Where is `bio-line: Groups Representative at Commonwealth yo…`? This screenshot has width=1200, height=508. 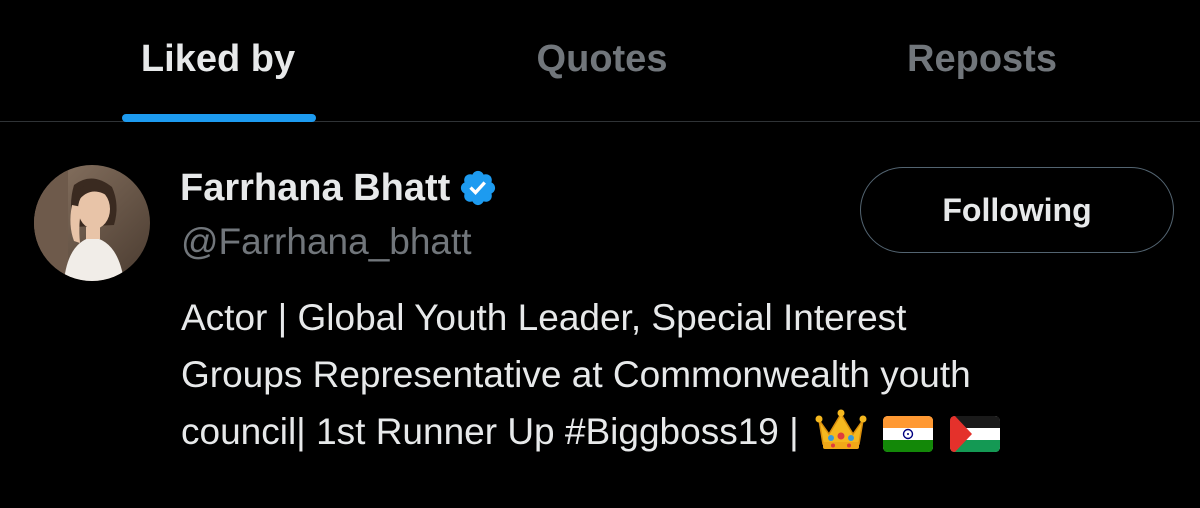 bio-line: Groups Representative at Commonwealth yo… is located at coordinates (576, 374).